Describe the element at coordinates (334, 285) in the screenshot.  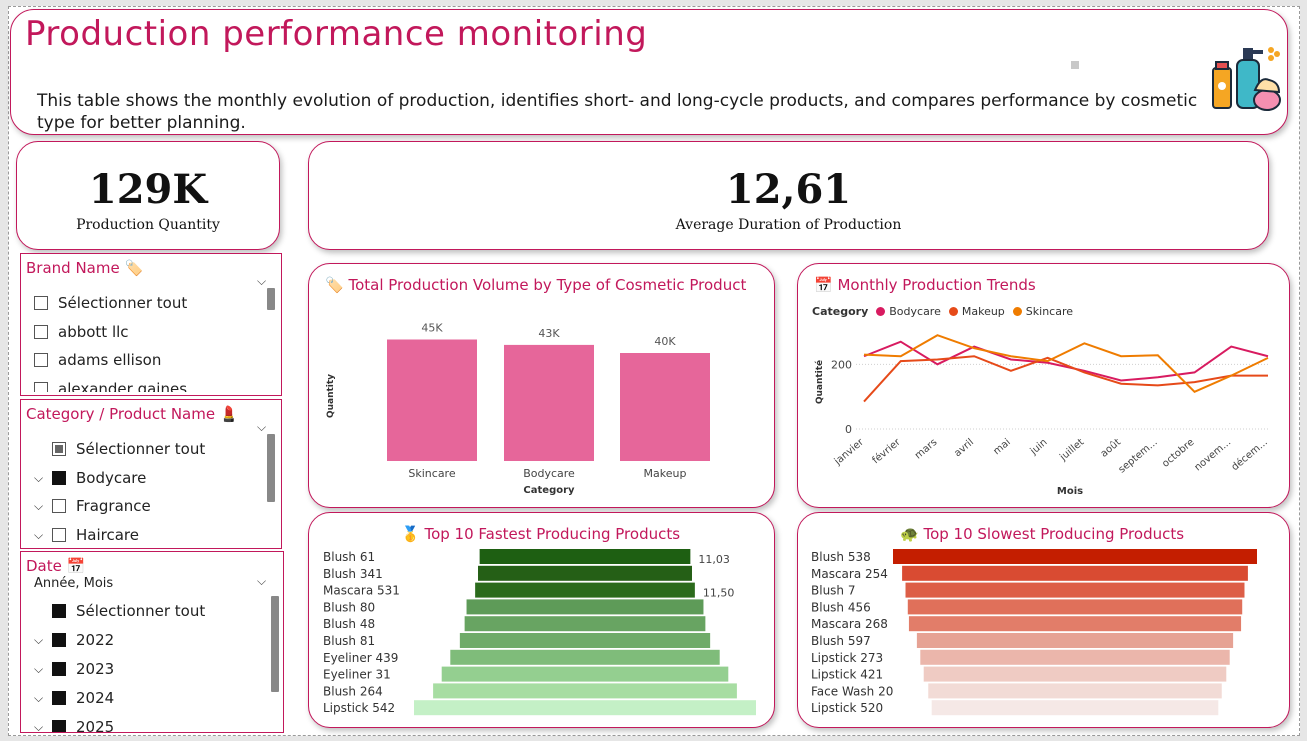
I see `tag-icon: 🏷️` at that location.